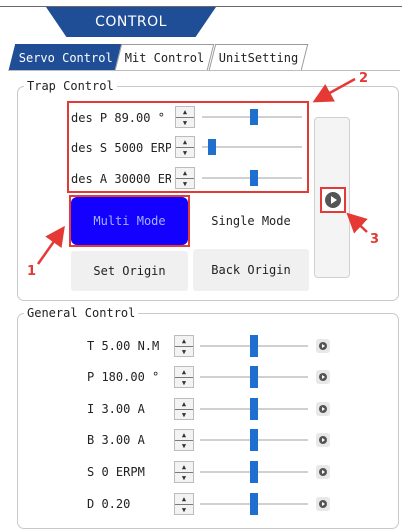  What do you see at coordinates (364, 78) in the screenshot?
I see `callout-label-2: 2` at bounding box center [364, 78].